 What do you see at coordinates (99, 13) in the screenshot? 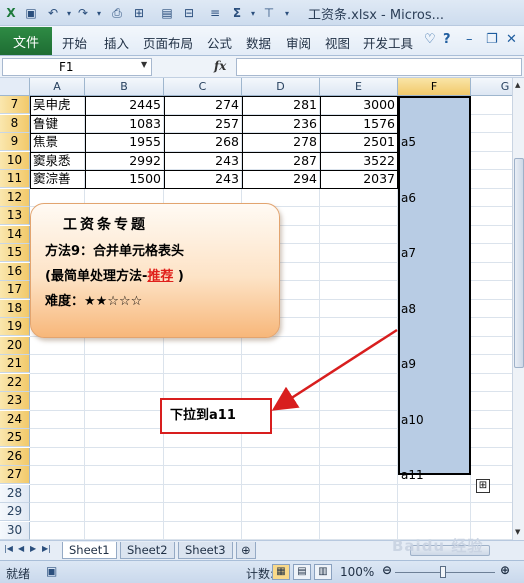
I see `redo-dropdown-icon: ▾` at bounding box center [99, 13].